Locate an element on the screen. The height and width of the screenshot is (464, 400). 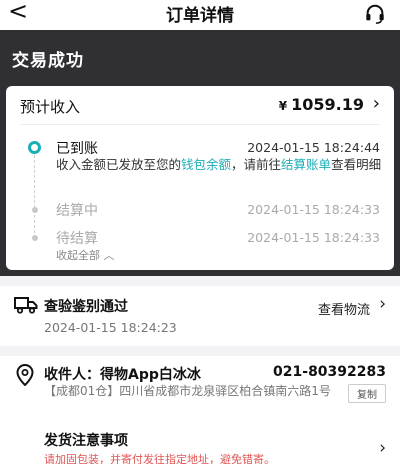
order-status: 交易成功 is located at coordinates (48, 61).